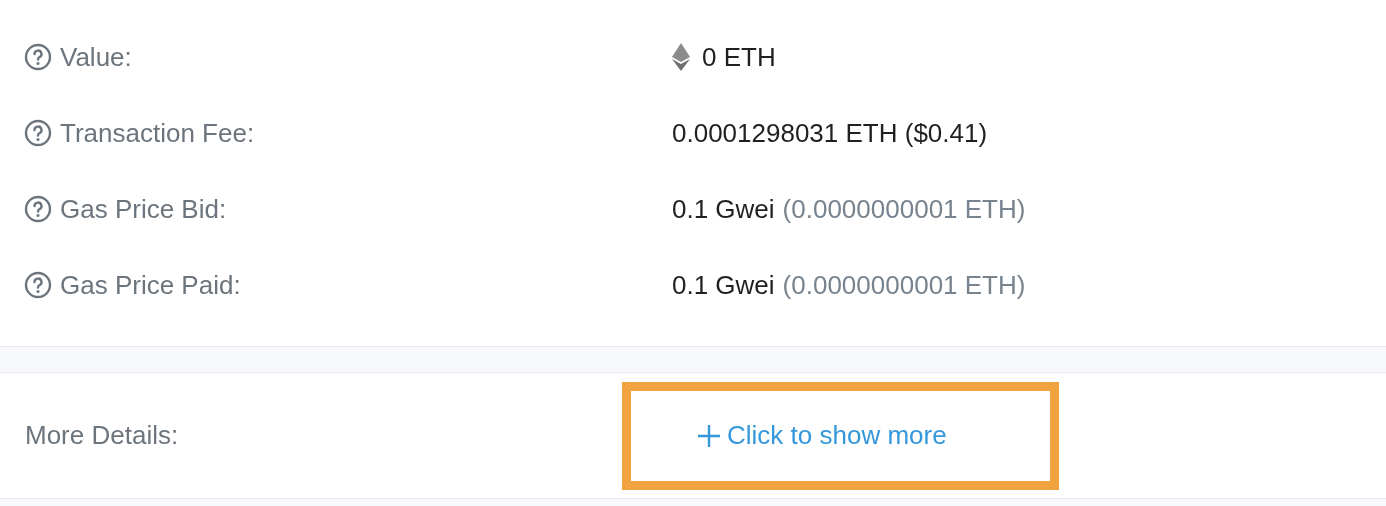 The image size is (1386, 506). Describe the element at coordinates (150, 285) in the screenshot. I see `field-label: Gas Price Paid:` at that location.